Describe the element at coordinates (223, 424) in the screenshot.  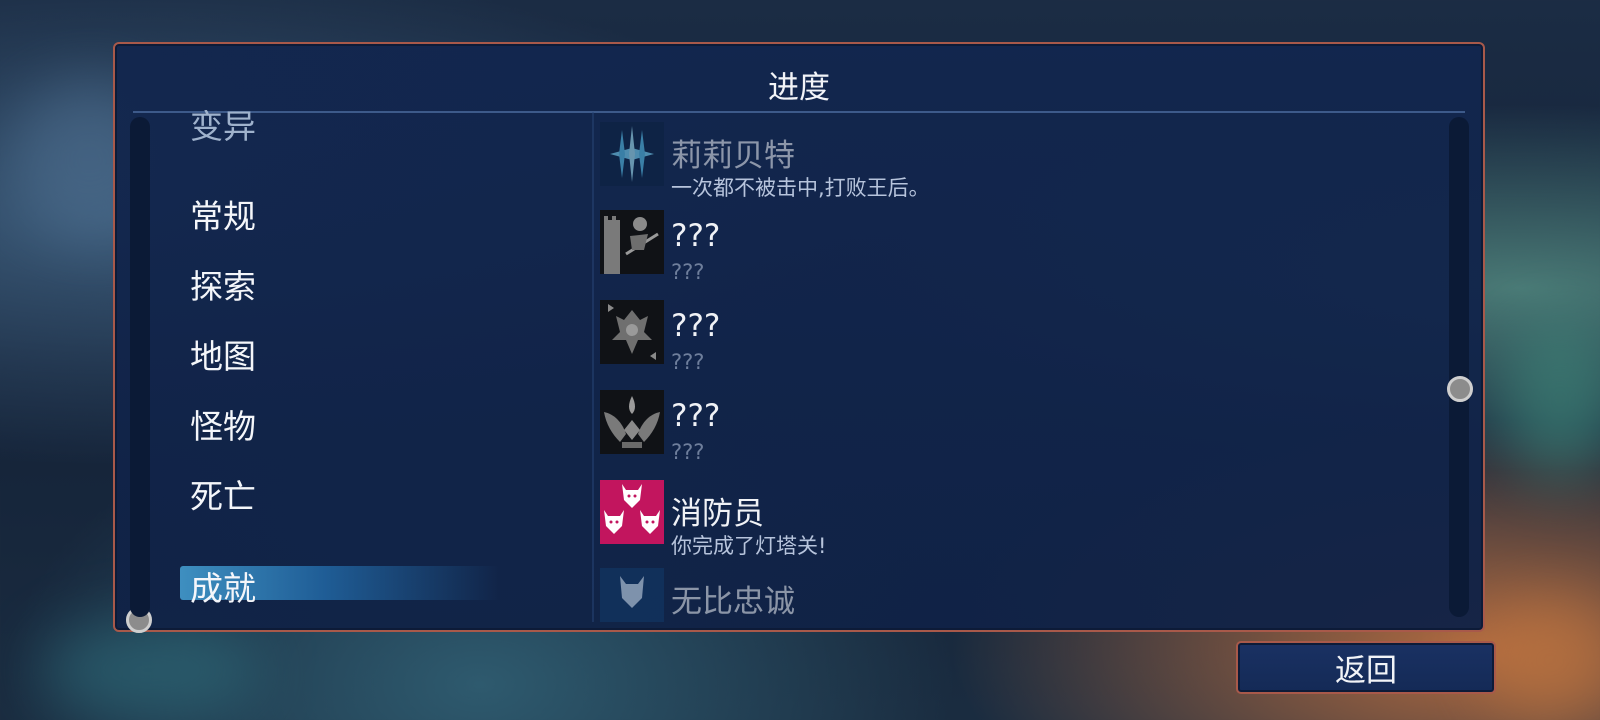
I see `category-monsters: 怪物` at that location.